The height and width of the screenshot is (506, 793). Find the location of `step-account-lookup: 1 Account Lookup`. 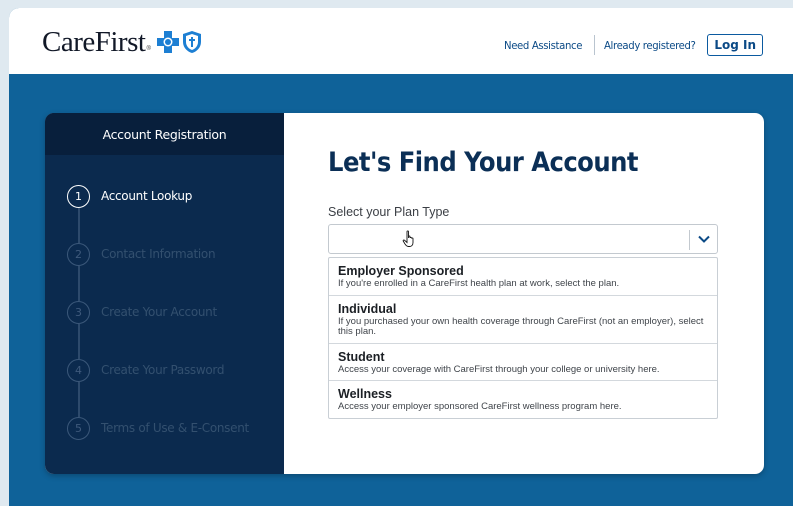

step-account-lookup: 1 Account Lookup is located at coordinates (158, 214).